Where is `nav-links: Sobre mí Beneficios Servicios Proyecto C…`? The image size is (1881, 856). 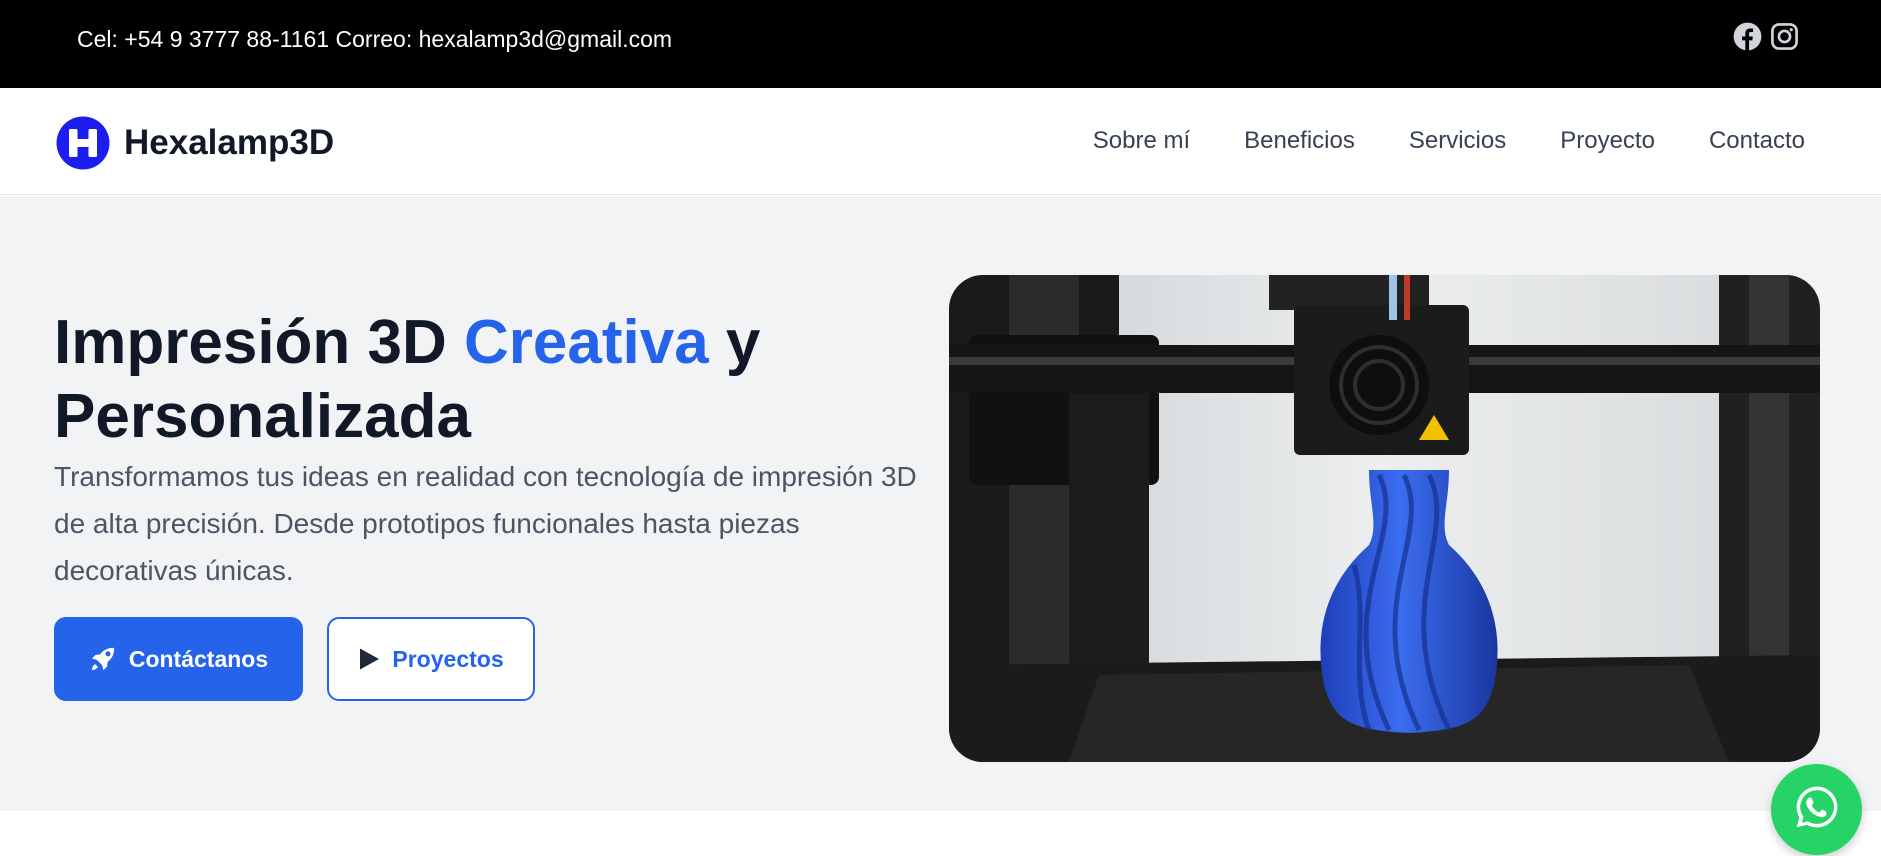
nav-links: Sobre mí Beneficios Servicios Proyecto C… is located at coordinates (1449, 141).